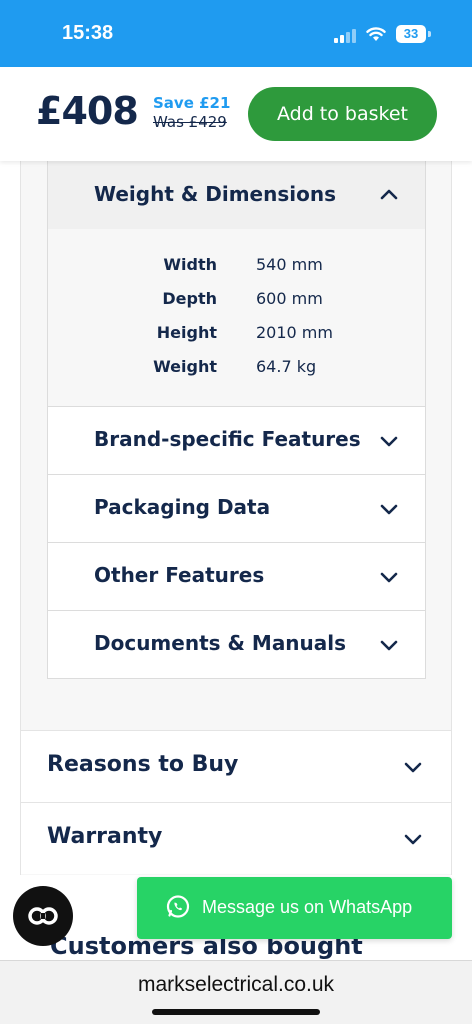  I want to click on accordion-title: Brand-specific Features, so click(227, 439).